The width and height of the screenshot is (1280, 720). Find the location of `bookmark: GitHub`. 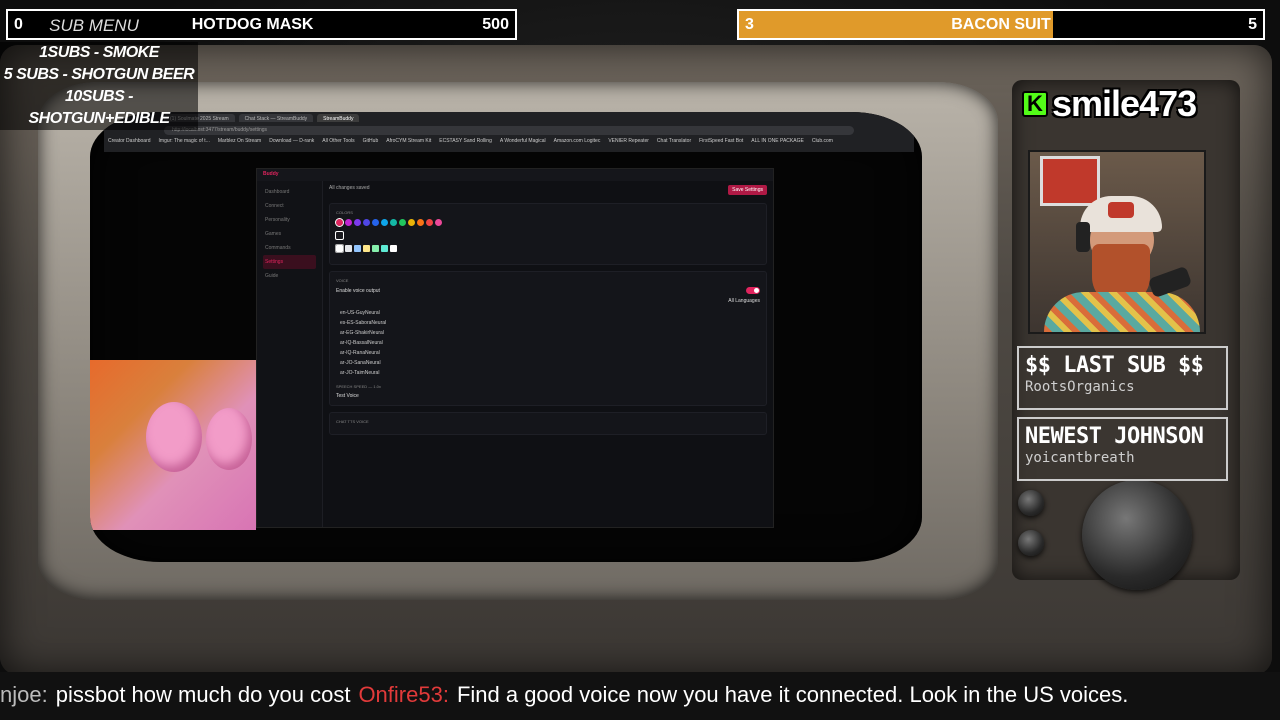

bookmark: GitHub is located at coordinates (371, 141).